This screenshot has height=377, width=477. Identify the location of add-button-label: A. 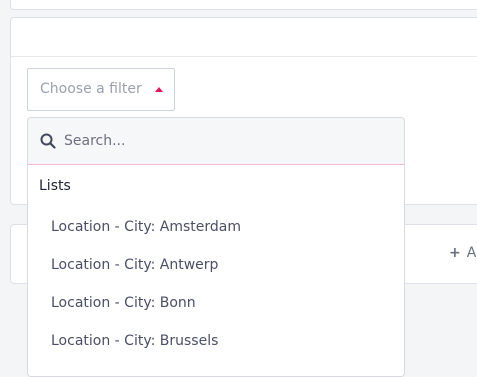
(471, 253).